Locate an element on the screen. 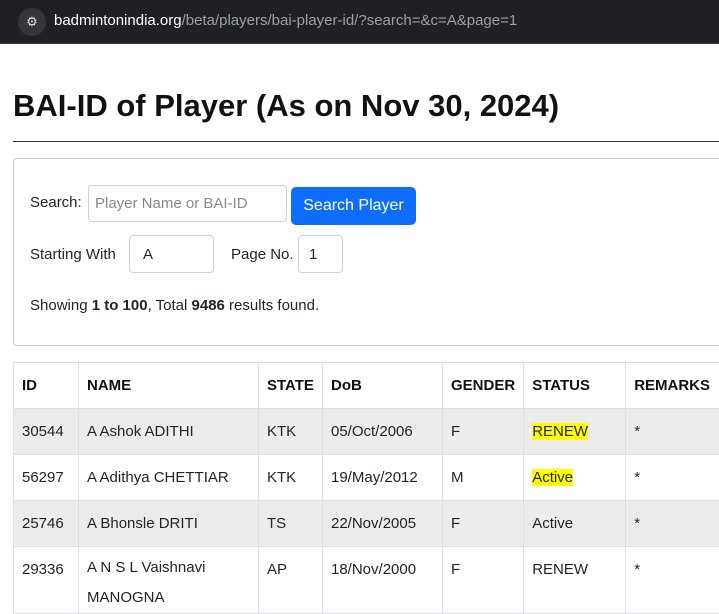 The width and height of the screenshot is (719, 614). cell-name: A Ashok ADITHI is located at coordinates (169, 432).